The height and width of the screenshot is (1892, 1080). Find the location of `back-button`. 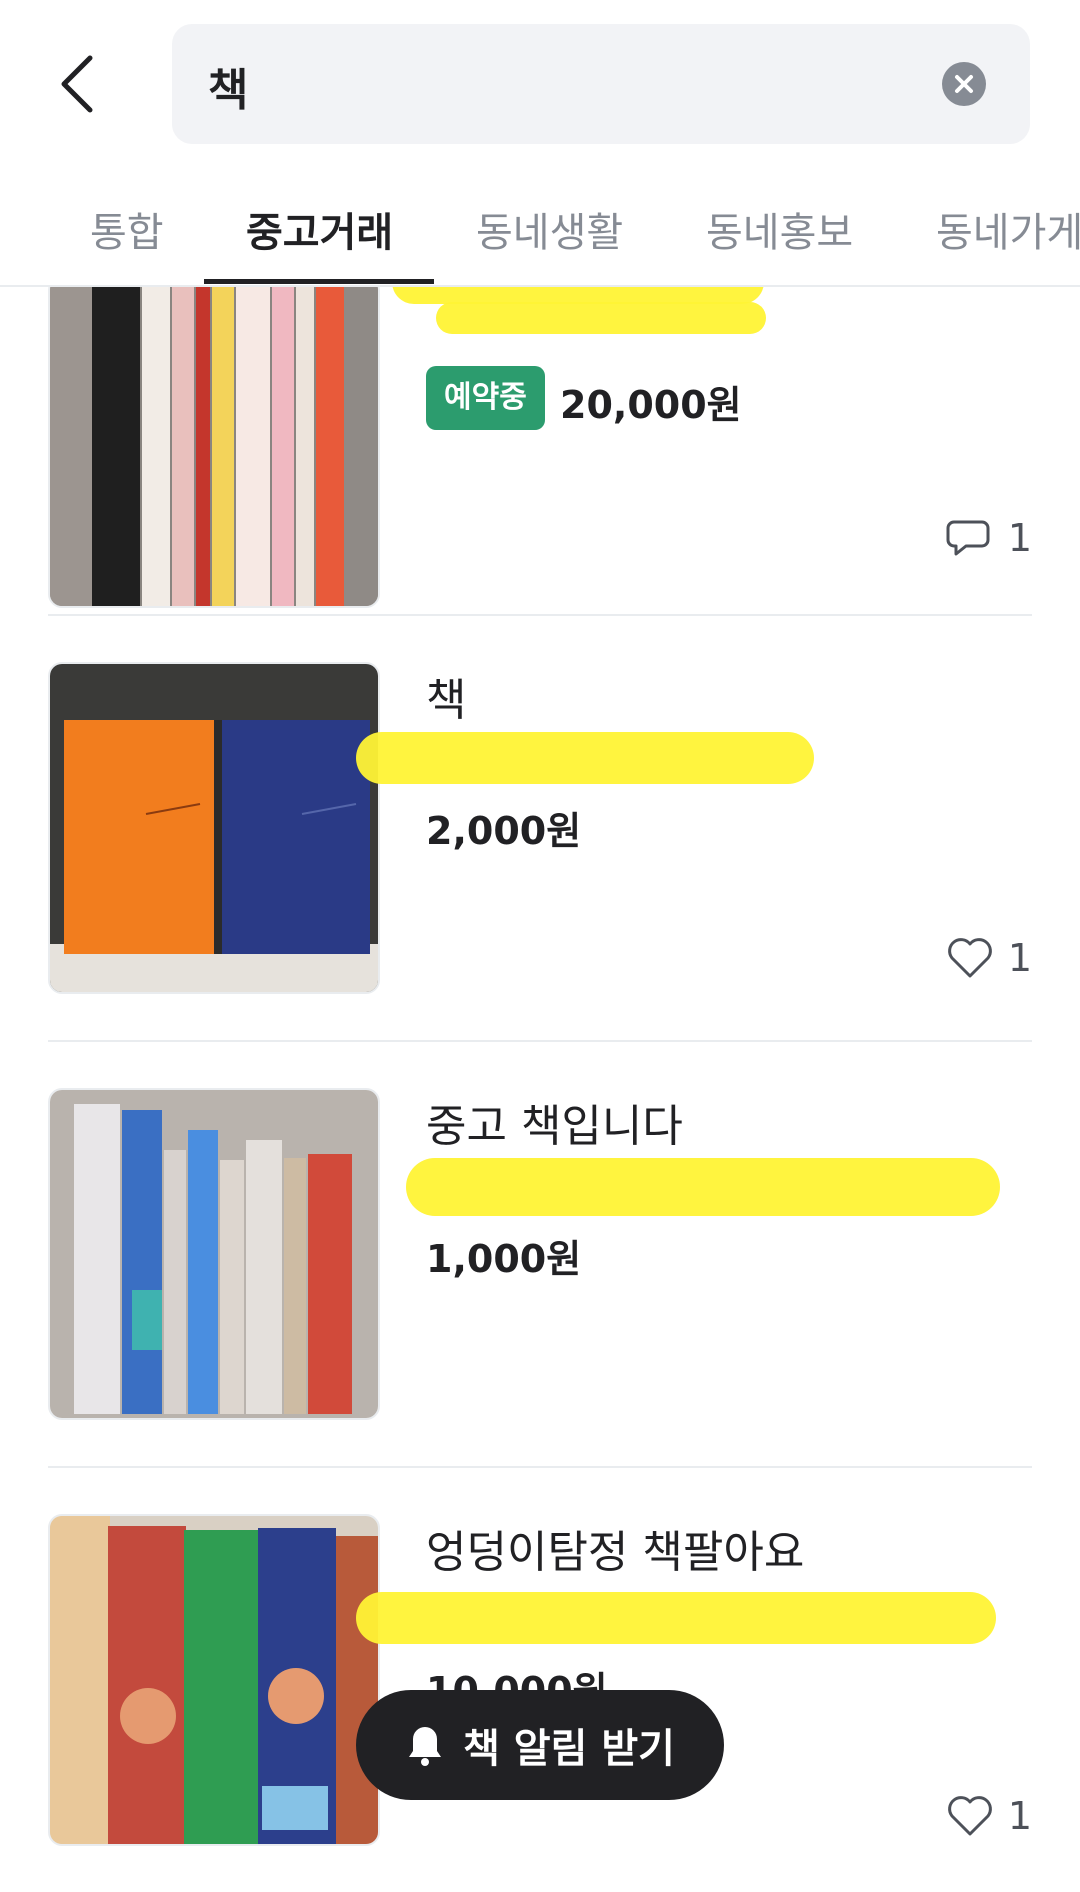

back-button is located at coordinates (82, 84).